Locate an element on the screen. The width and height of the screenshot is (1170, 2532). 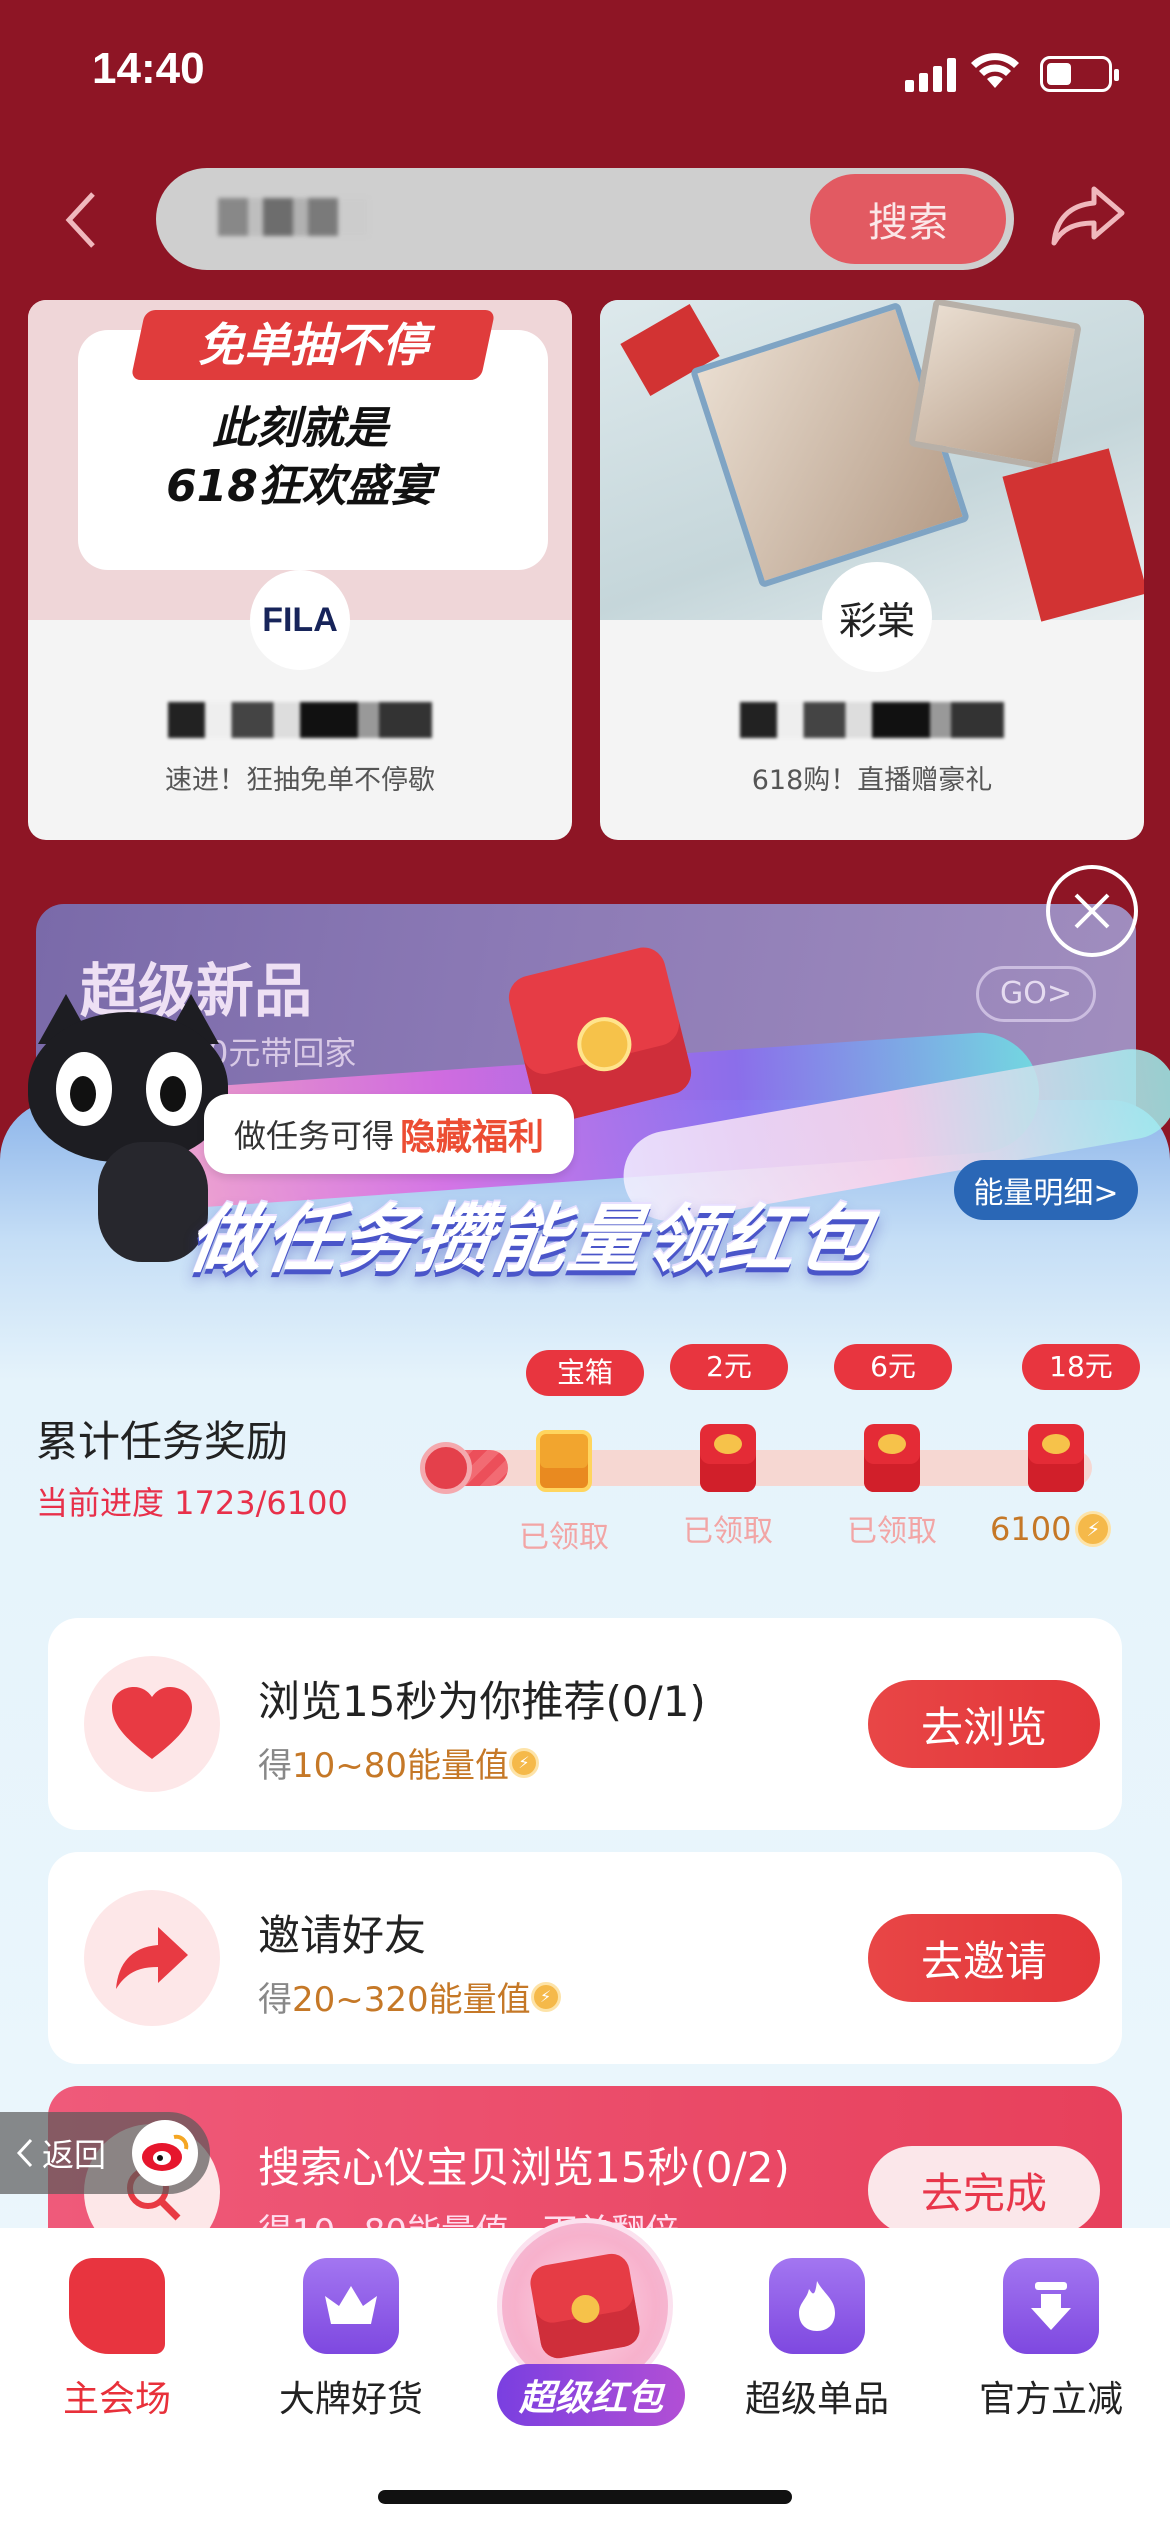
hidden-benefit-hint: 做任务可得 隐藏福利 is located at coordinates (389, 1134).